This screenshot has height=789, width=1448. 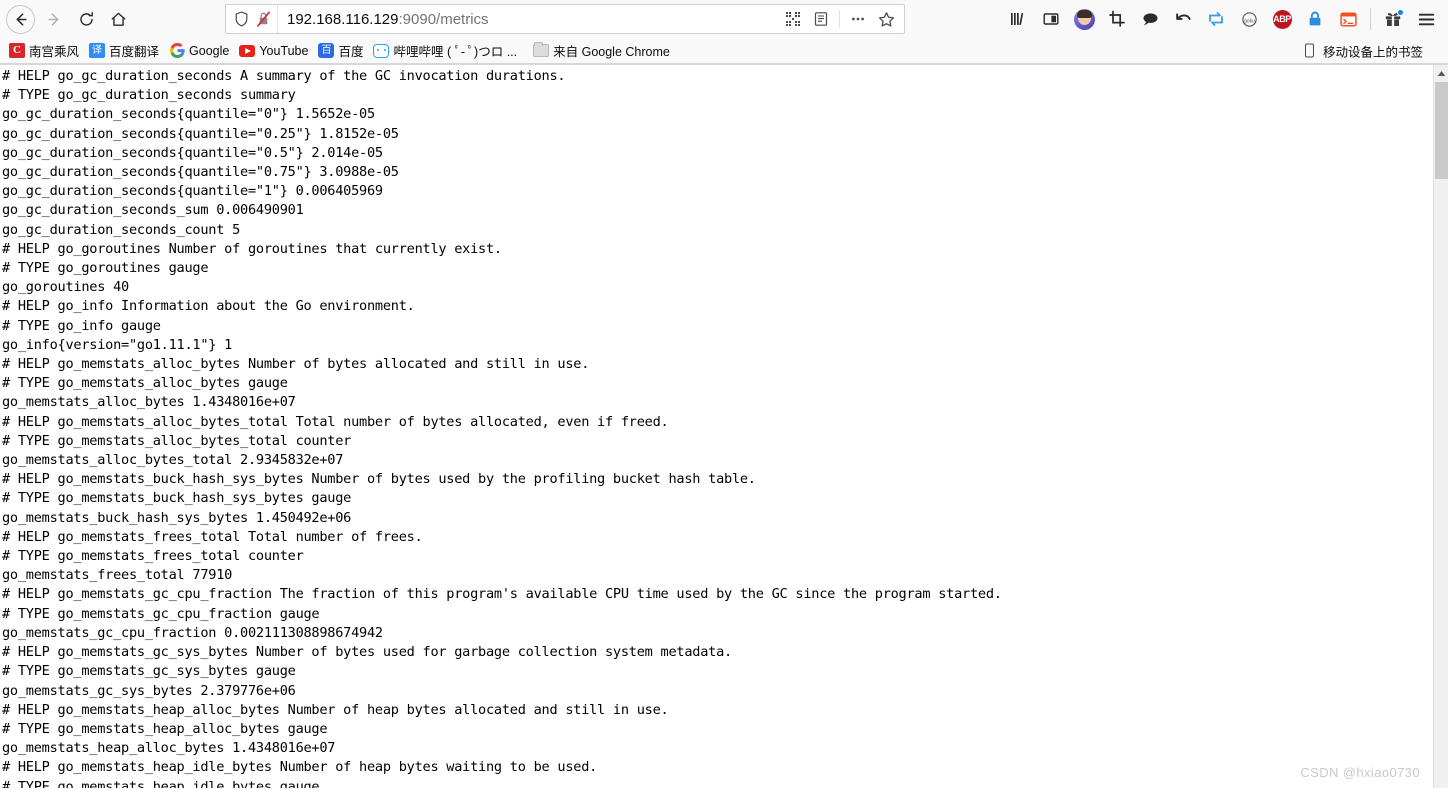 What do you see at coordinates (1310, 51) in the screenshot?
I see `mobile-phone-icon` at bounding box center [1310, 51].